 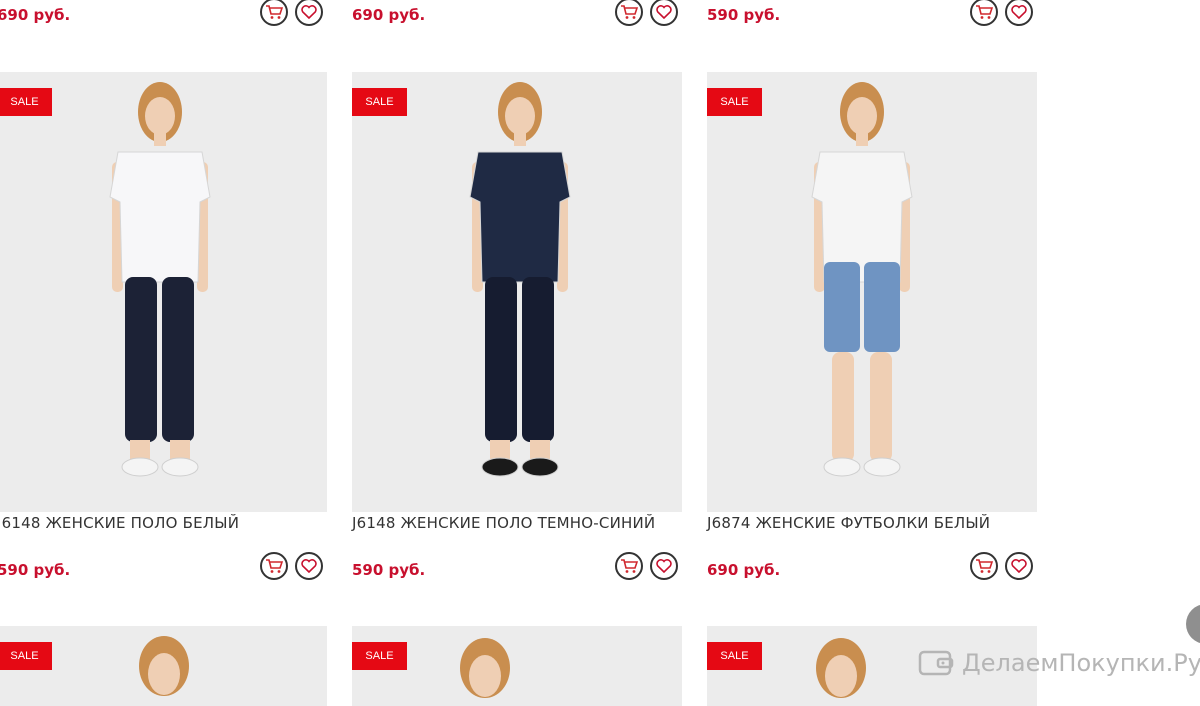 What do you see at coordinates (1081, 663) in the screenshot?
I see `watermark-text: ДелаемПокупки.Ру` at bounding box center [1081, 663].